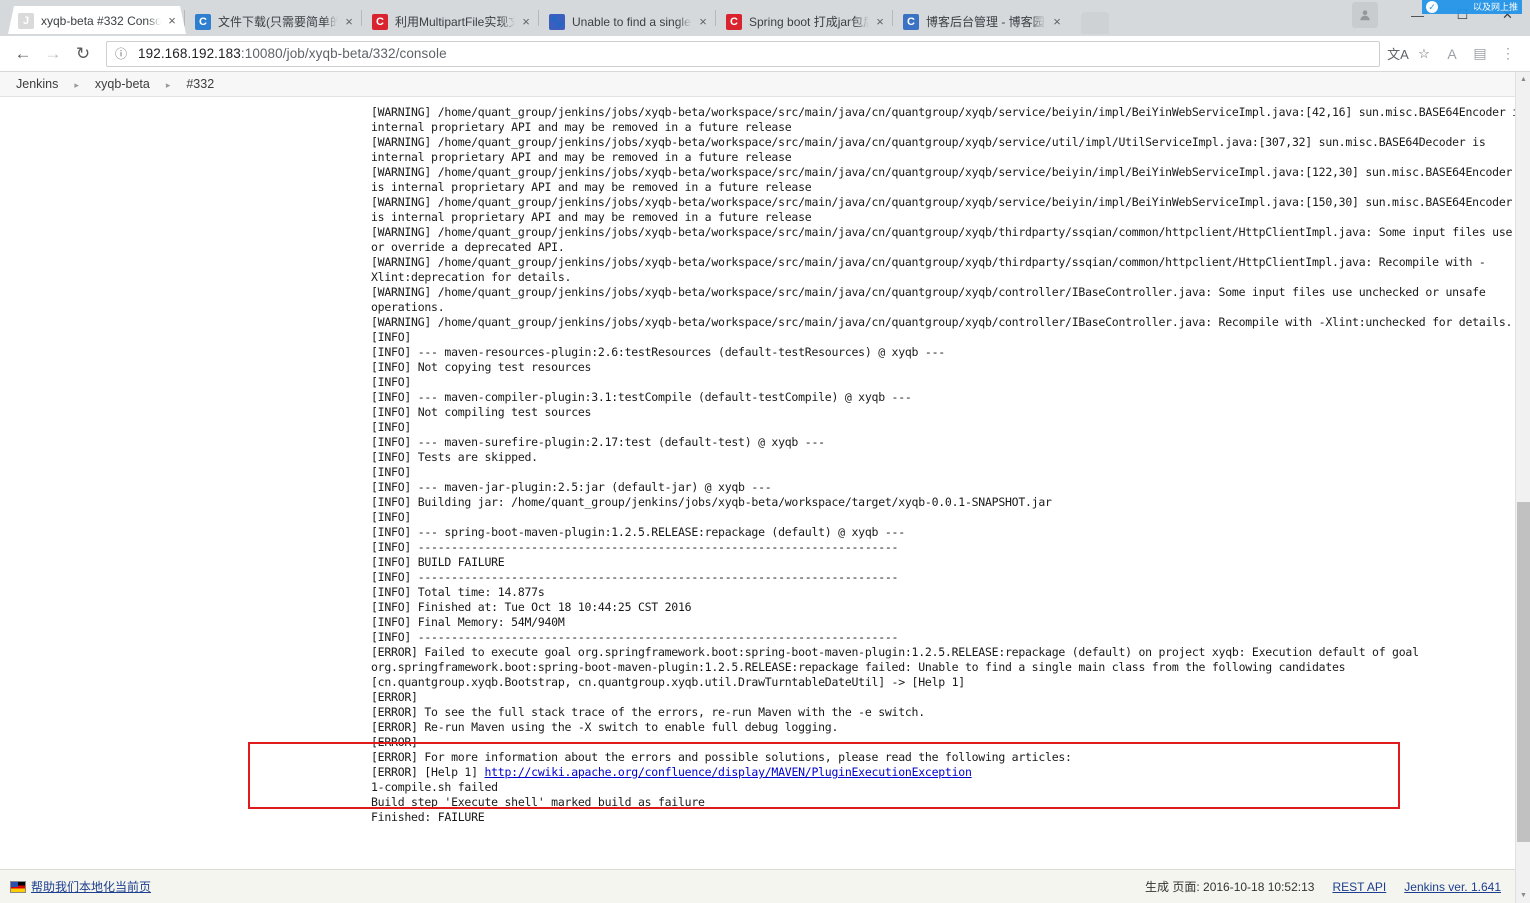 The height and width of the screenshot is (903, 1530). I want to click on breadcrumb-item-jenkins: Jenkins, so click(37, 84).